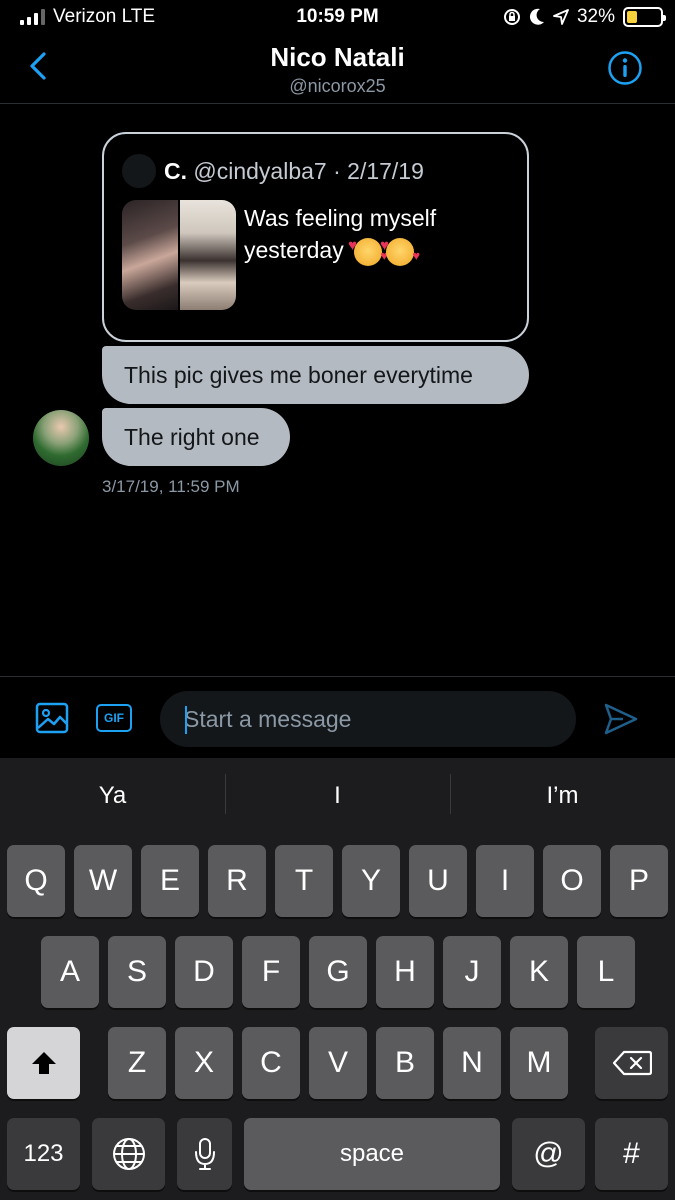 The height and width of the screenshot is (1200, 675). What do you see at coordinates (114, 718) in the screenshot?
I see `gif-button: GIF` at bounding box center [114, 718].